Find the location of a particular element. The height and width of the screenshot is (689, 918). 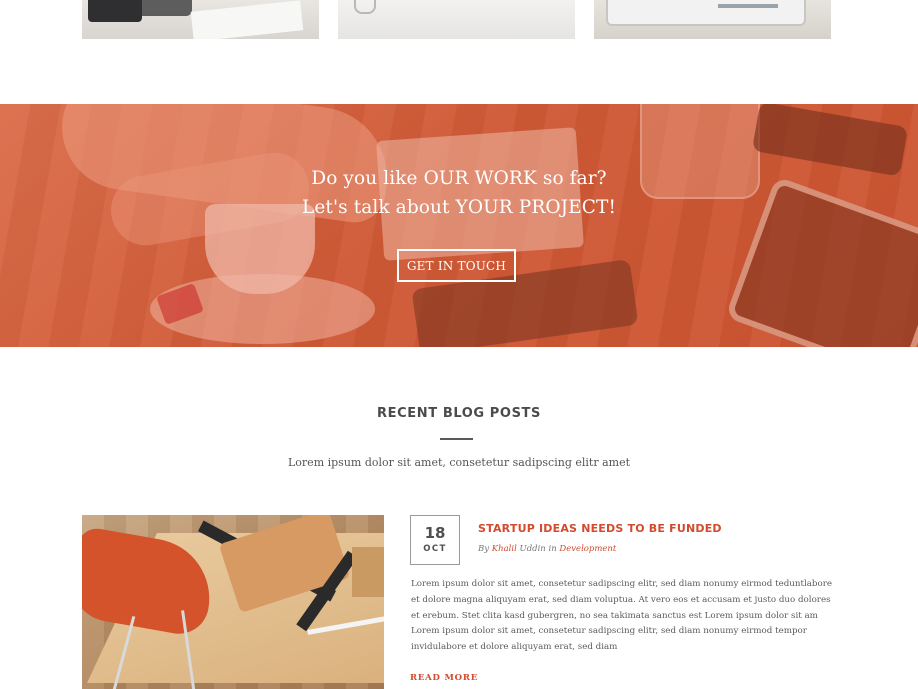

post-title-link: STARTUP IDEAS NEEDS TO BE FUNDED is located at coordinates (600, 528).